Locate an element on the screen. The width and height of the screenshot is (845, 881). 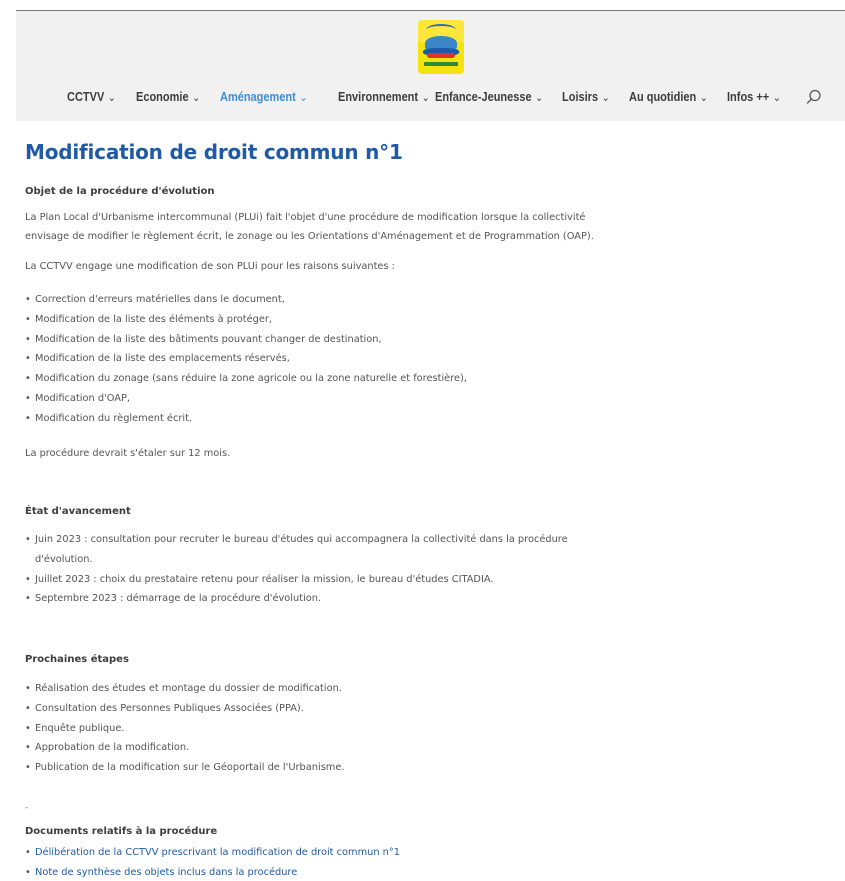
nav-label: Environnement is located at coordinates (378, 97).